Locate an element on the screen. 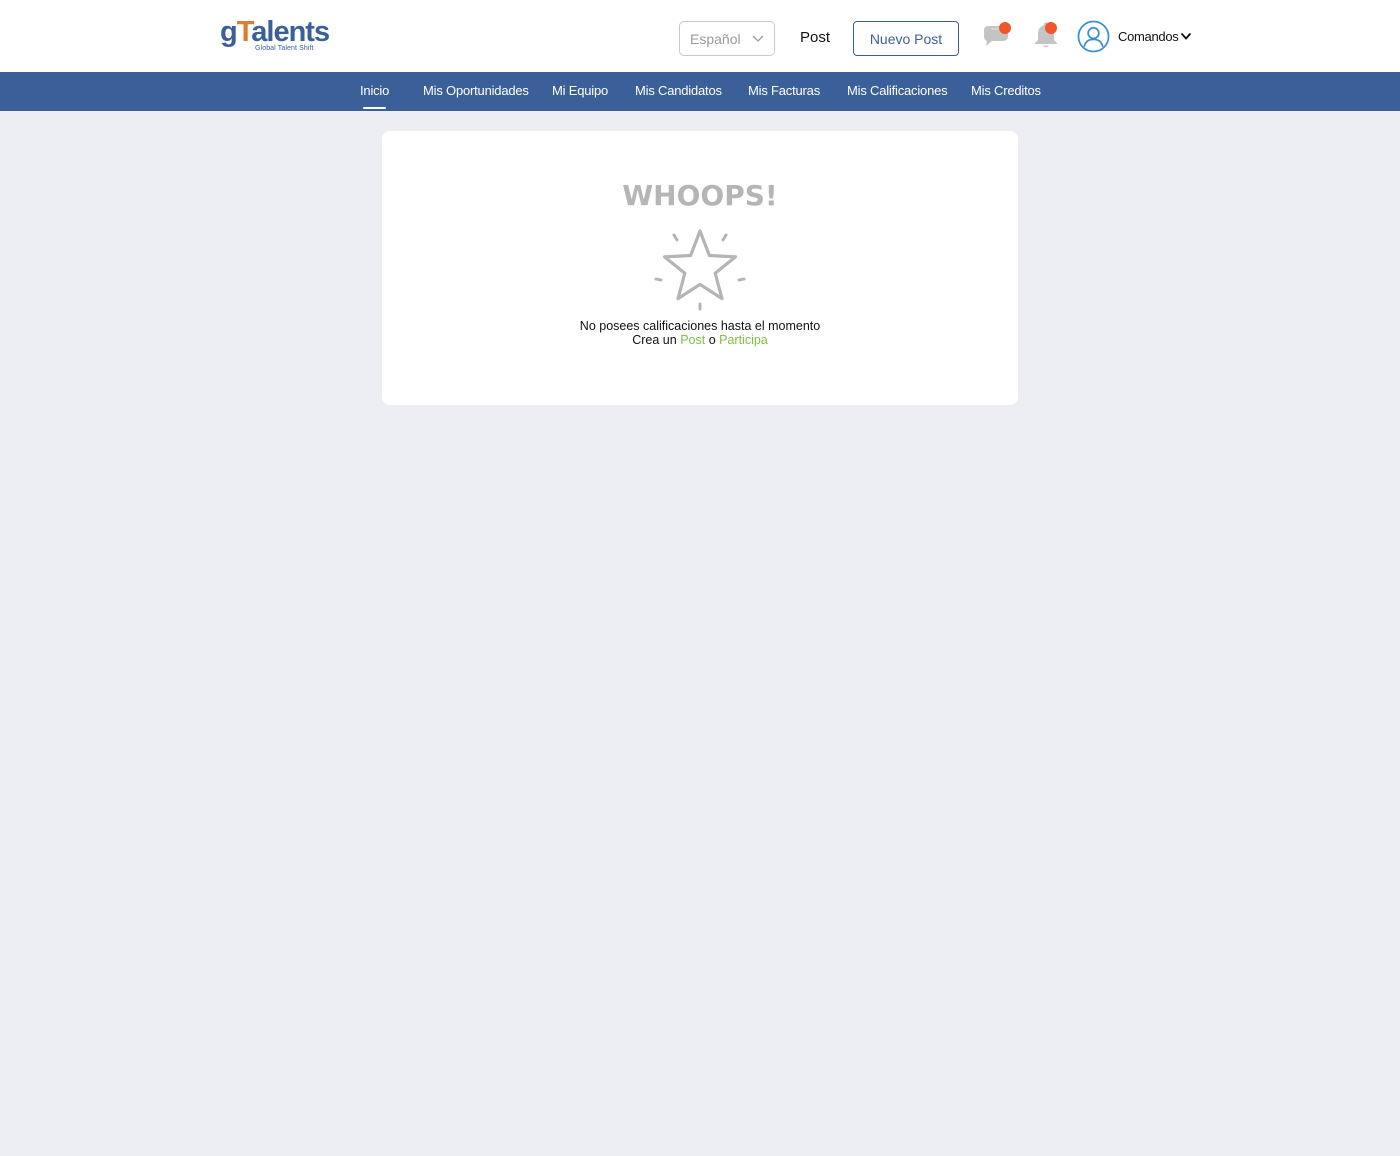  nav-item-mis-candidatos: Mis Candidatos is located at coordinates (678, 90).